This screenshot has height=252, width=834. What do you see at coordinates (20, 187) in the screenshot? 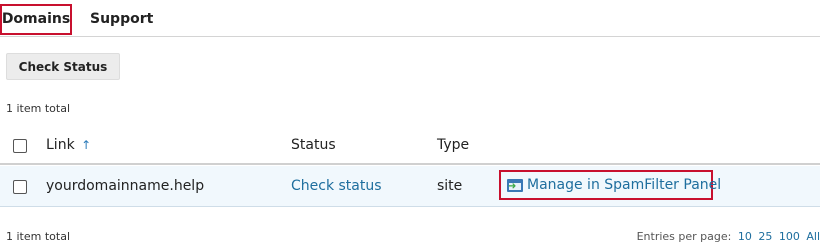
I see `row-checkbox` at bounding box center [20, 187].